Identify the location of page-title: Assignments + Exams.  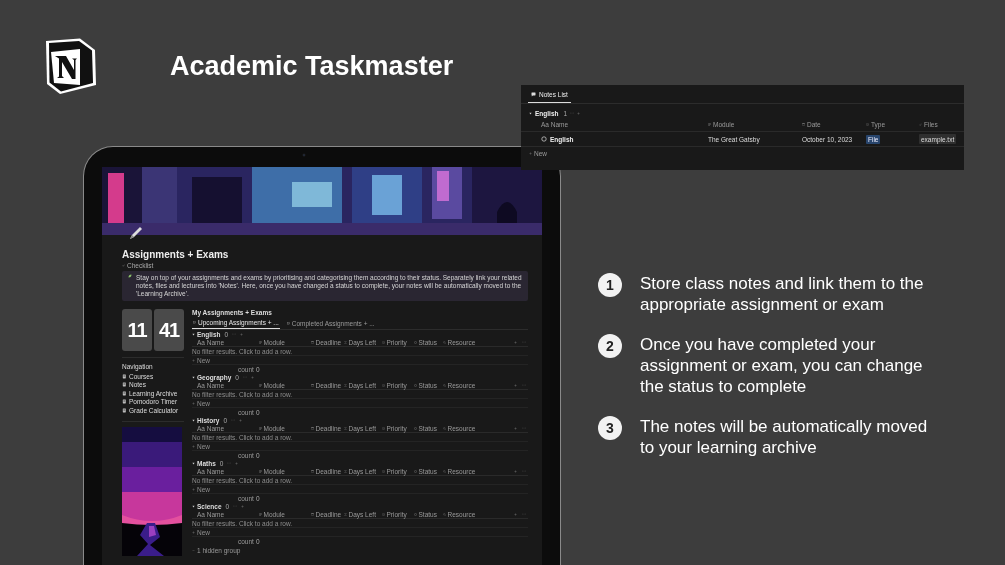
(176, 254).